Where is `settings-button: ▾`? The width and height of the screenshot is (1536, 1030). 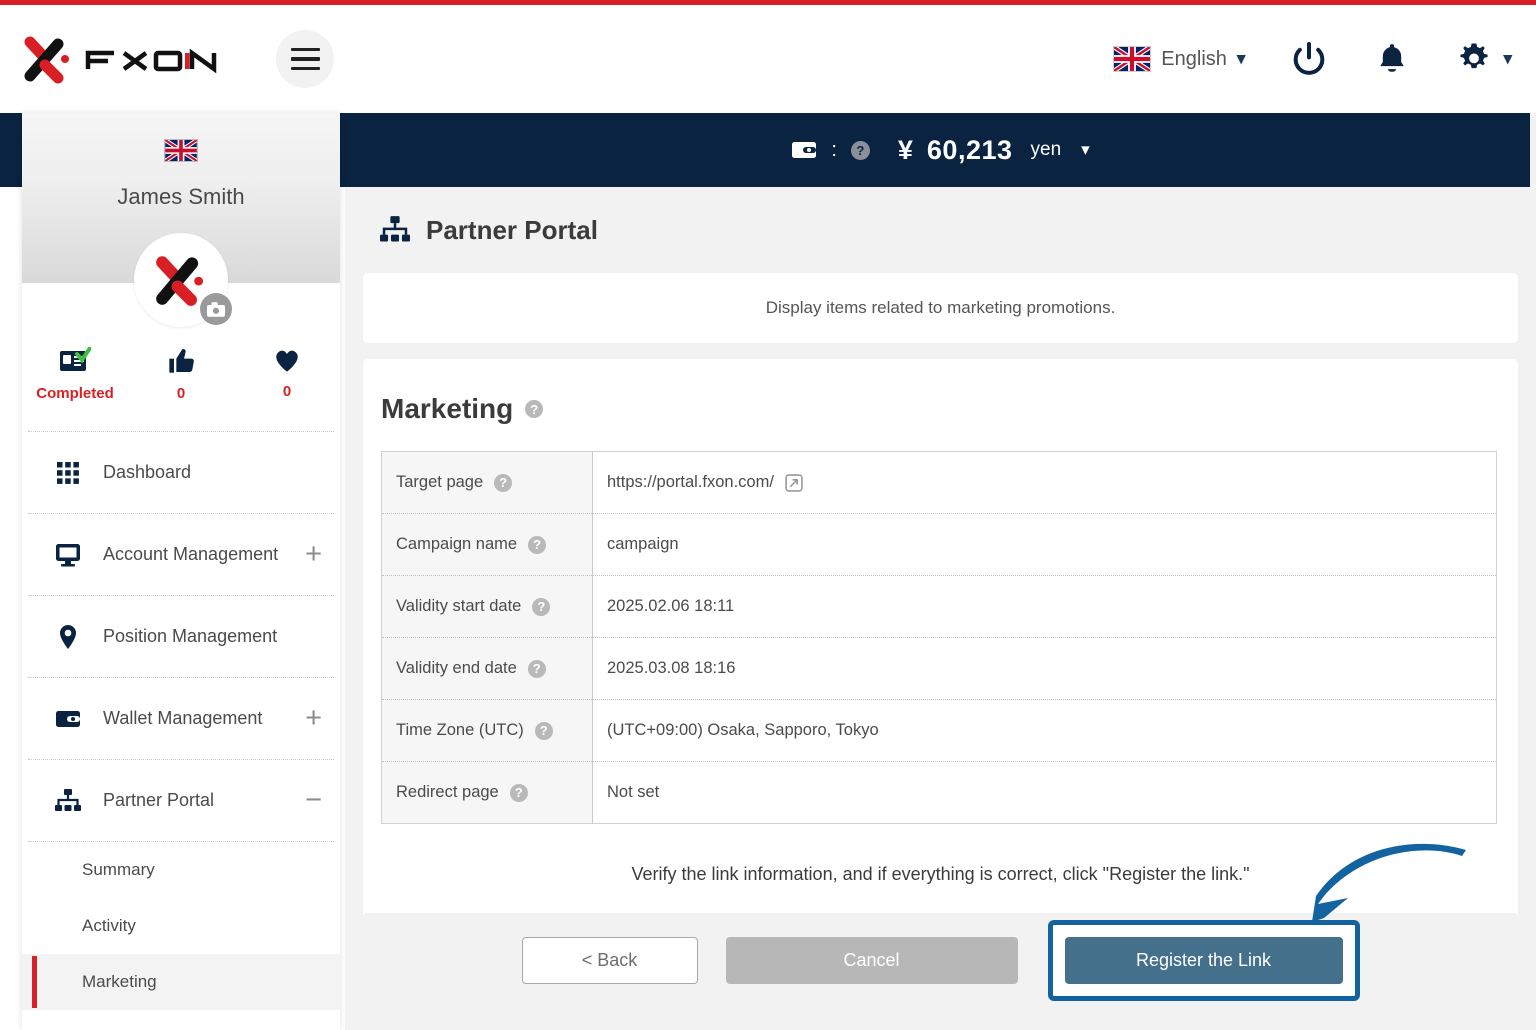 settings-button: ▾ is located at coordinates (1483, 59).